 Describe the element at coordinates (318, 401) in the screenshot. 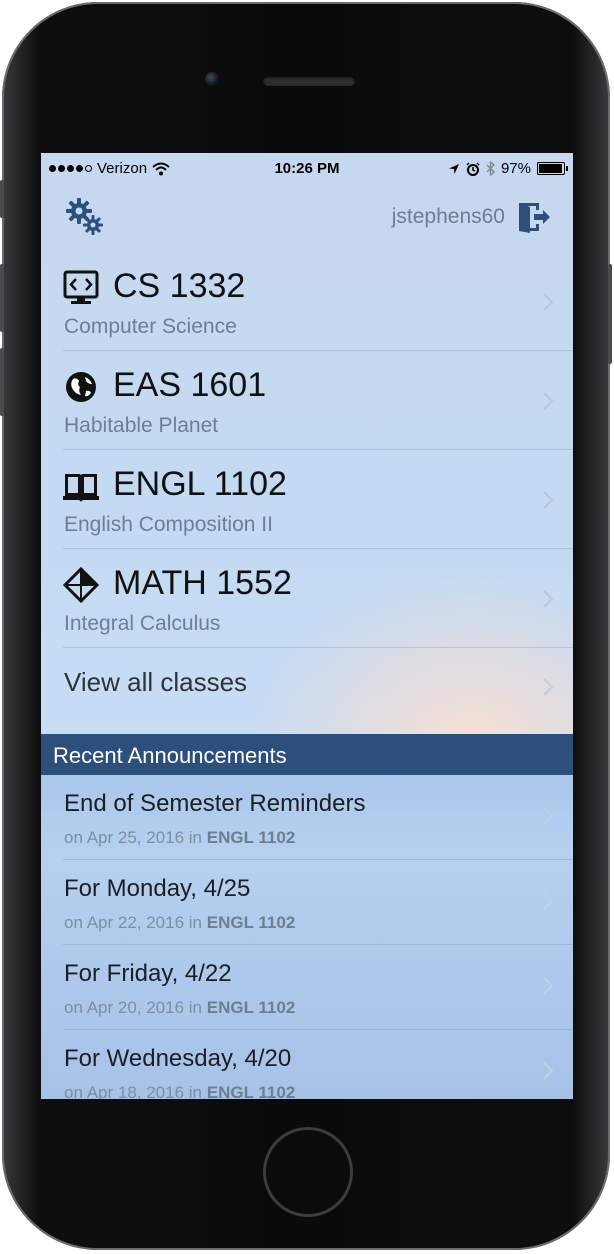

I see `class-item-eas-1601: EAS 1601 Habitable Planet` at that location.